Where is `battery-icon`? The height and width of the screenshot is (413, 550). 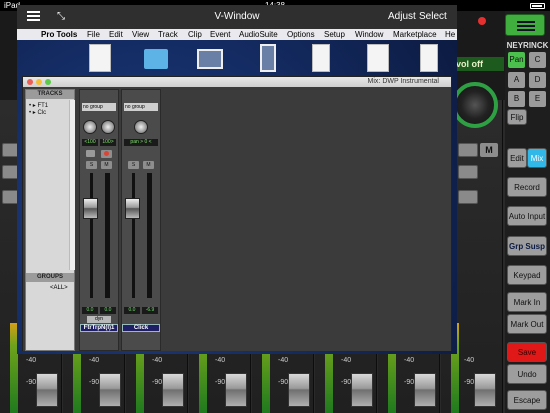 battery-icon is located at coordinates (537, 6).